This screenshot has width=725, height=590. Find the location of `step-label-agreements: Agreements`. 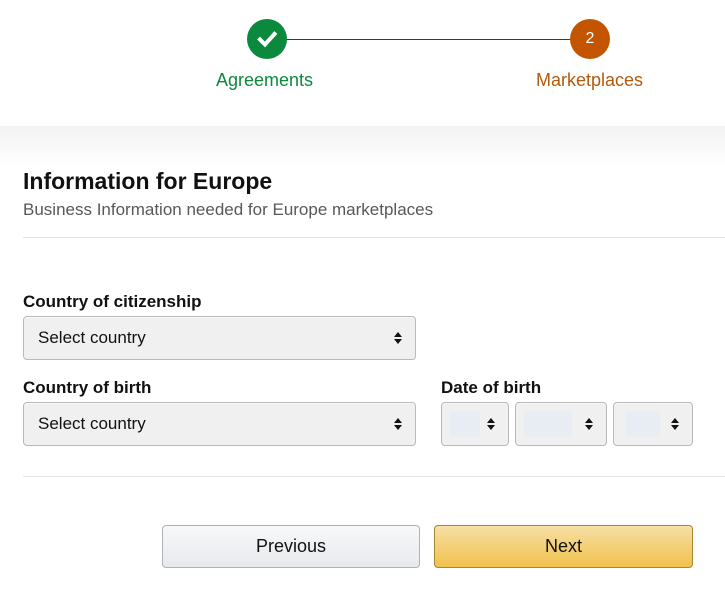

step-label-agreements: Agreements is located at coordinates (264, 80).